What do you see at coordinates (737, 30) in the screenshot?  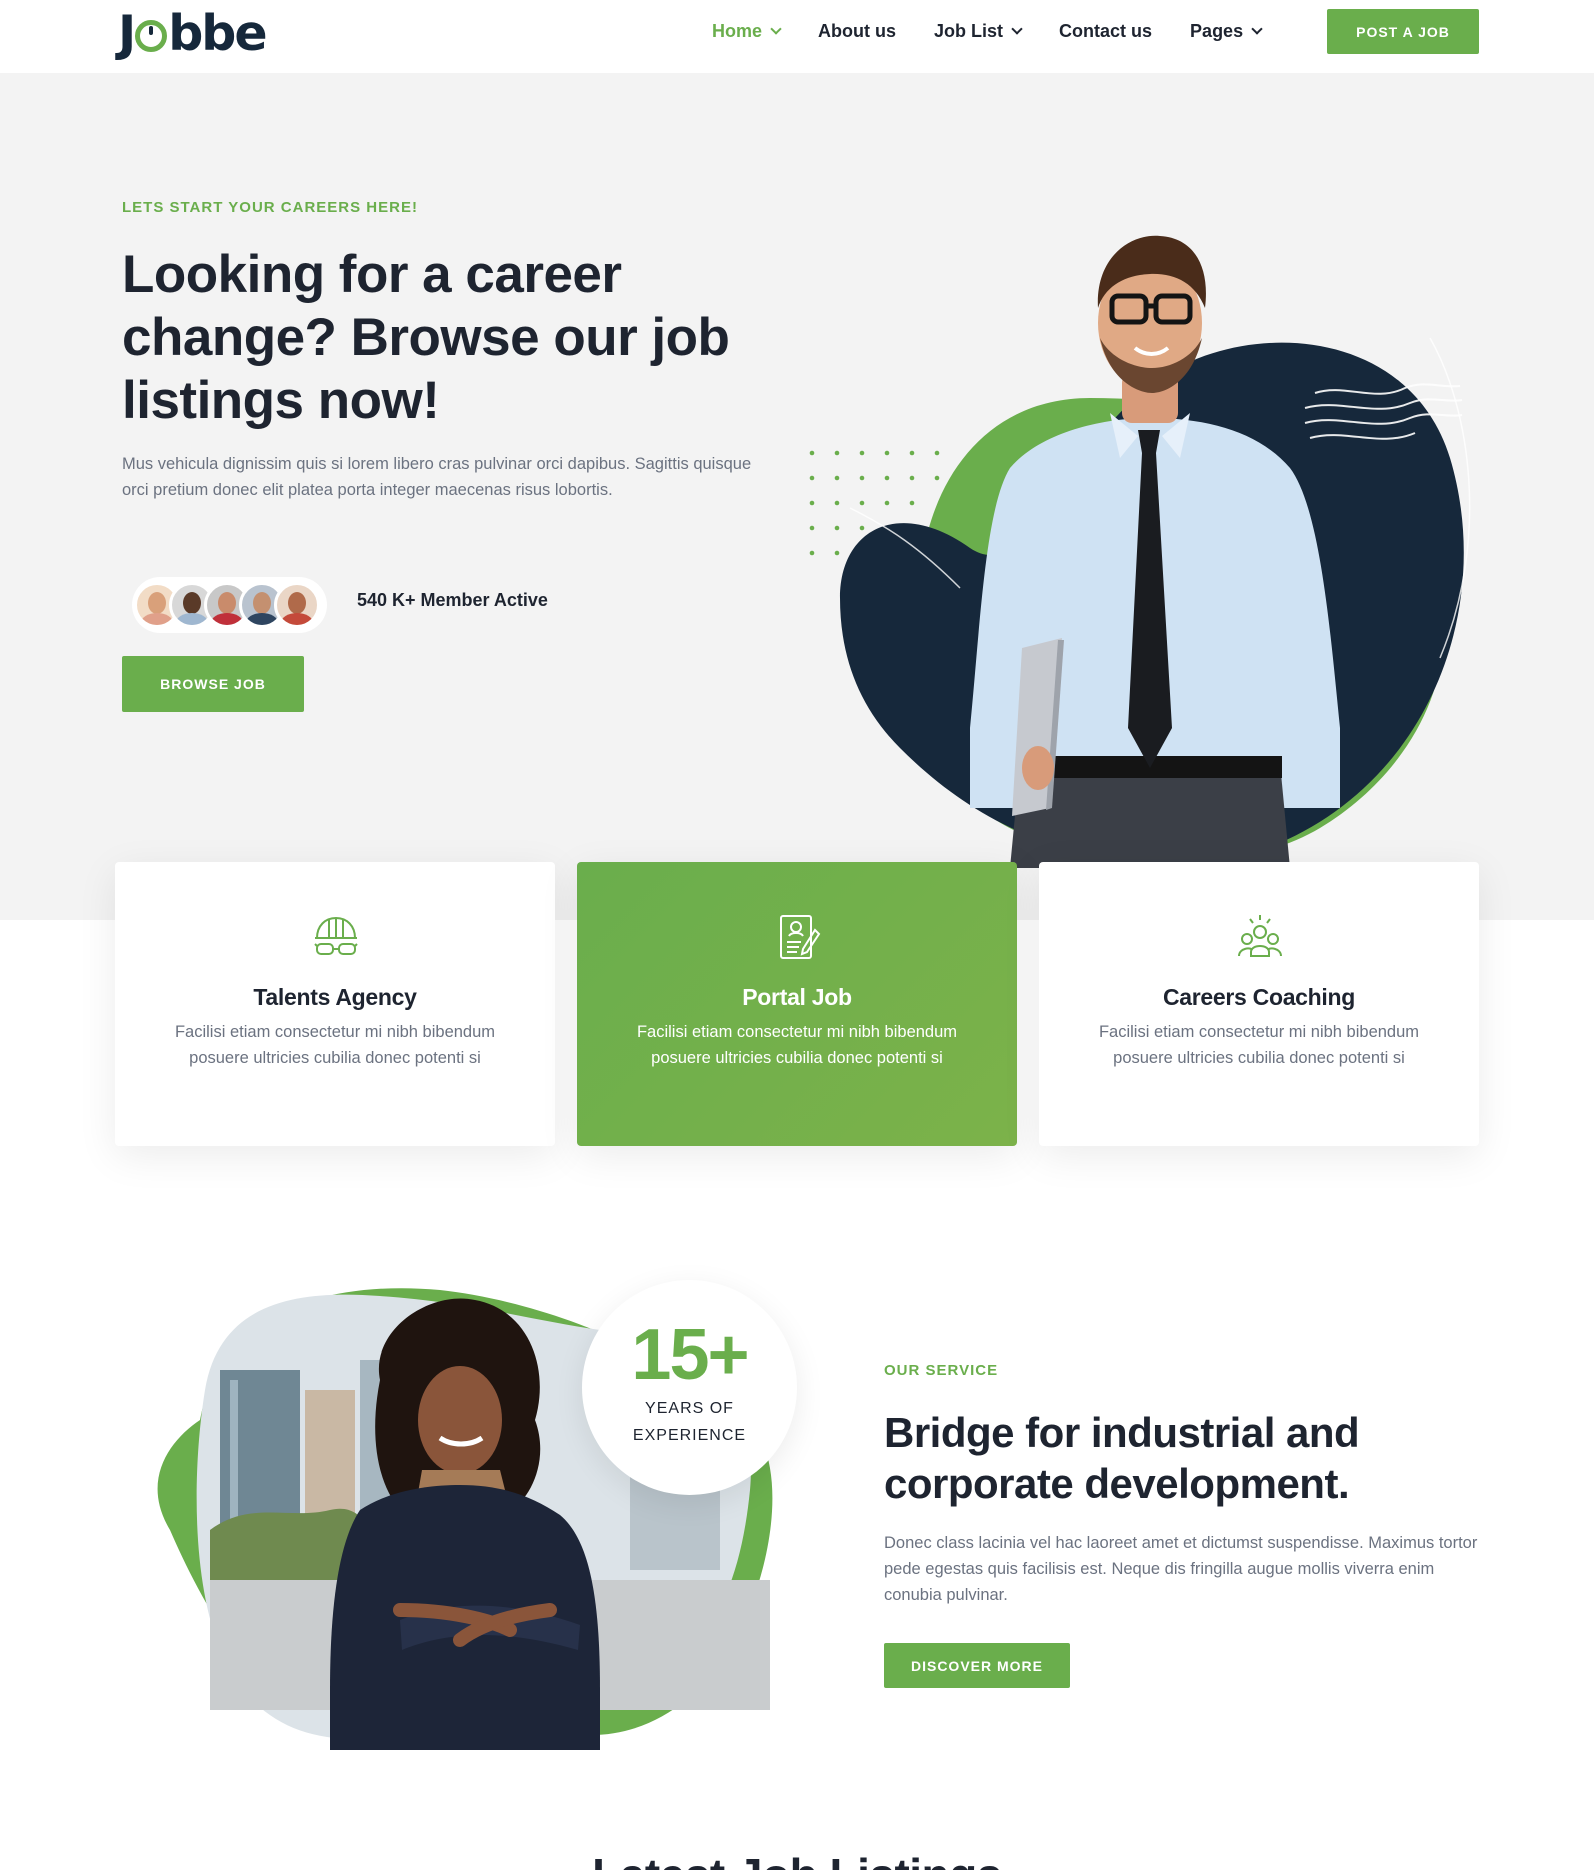 I see `menu-item-home-label: Home` at bounding box center [737, 30].